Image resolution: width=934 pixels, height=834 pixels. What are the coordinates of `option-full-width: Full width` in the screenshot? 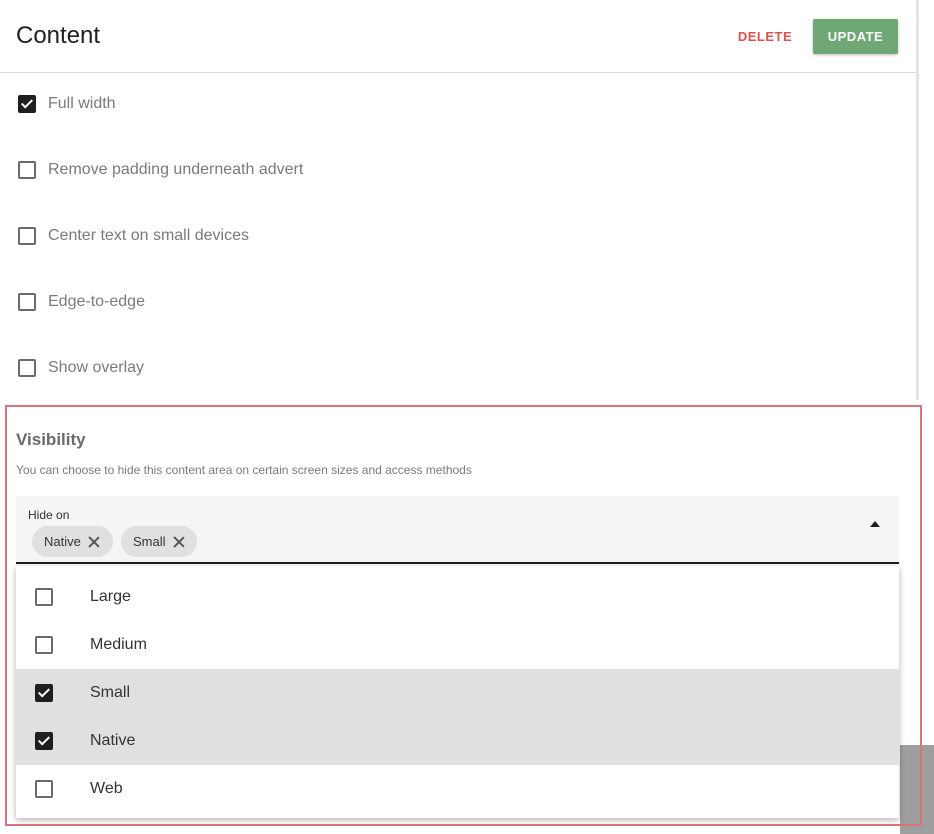 It's located at (67, 104).